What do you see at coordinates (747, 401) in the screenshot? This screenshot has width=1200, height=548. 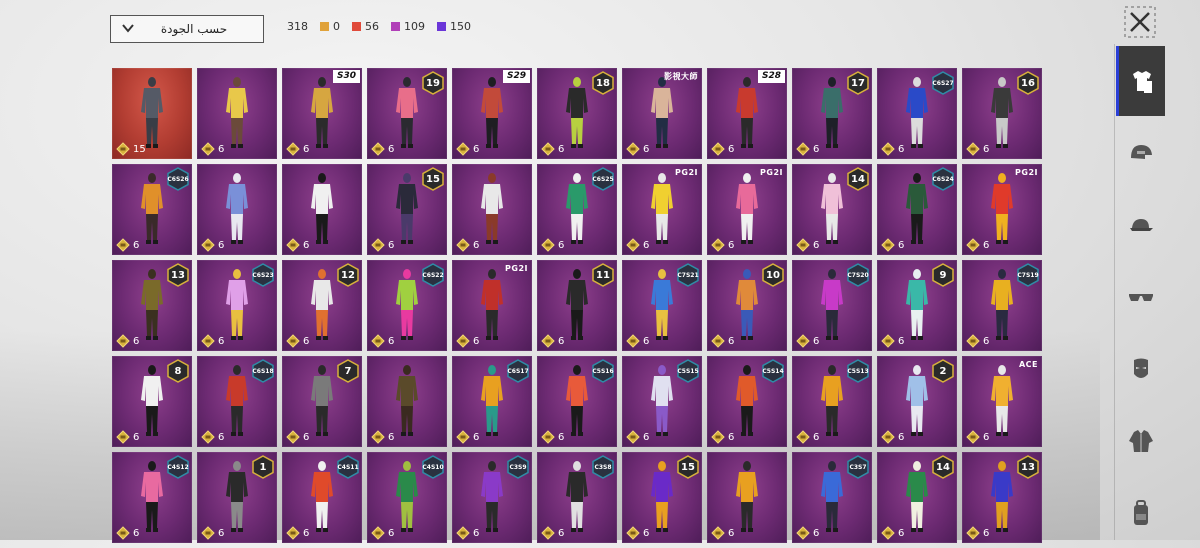 I see `outfit-card: C5S14 6` at bounding box center [747, 401].